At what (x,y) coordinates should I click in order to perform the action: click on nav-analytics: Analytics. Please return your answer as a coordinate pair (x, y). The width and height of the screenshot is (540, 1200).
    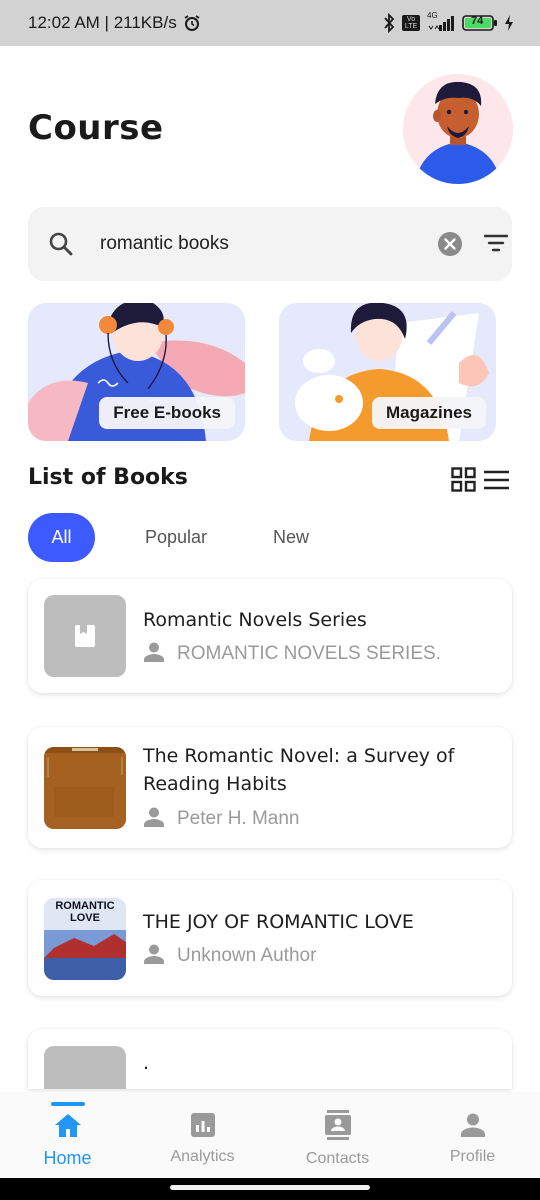
    Looking at the image, I should click on (202, 1135).